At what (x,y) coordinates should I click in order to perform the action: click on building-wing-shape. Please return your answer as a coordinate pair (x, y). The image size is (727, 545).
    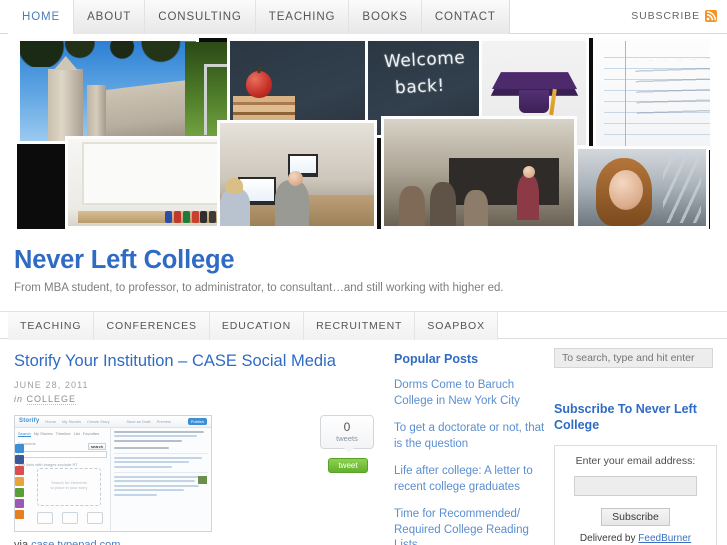
    Looking at the image, I should click on (150, 110).